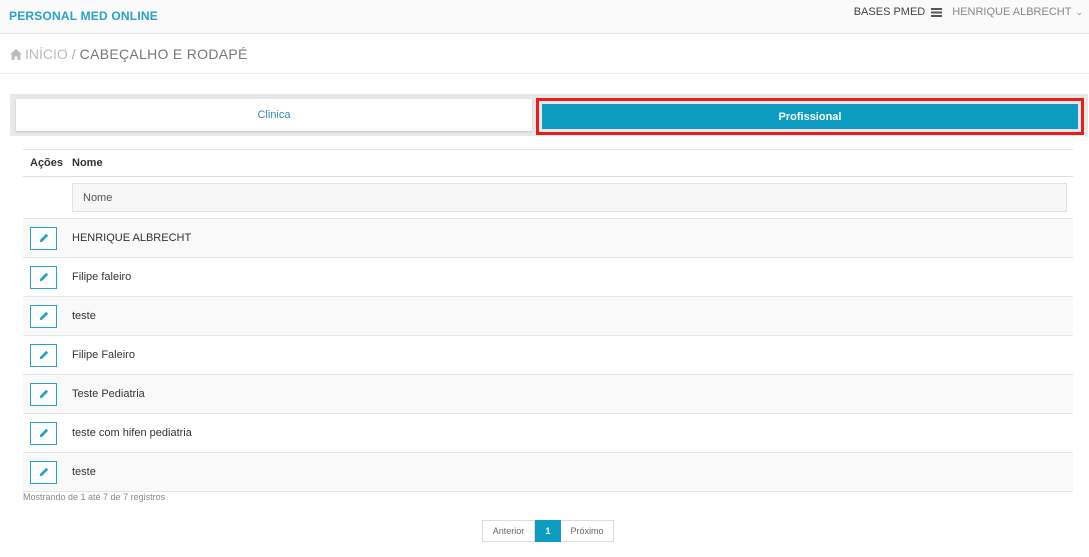 This screenshot has height=557, width=1089. What do you see at coordinates (83, 16) in the screenshot?
I see `brand-logo: PERSONAL MED ONLINE` at bounding box center [83, 16].